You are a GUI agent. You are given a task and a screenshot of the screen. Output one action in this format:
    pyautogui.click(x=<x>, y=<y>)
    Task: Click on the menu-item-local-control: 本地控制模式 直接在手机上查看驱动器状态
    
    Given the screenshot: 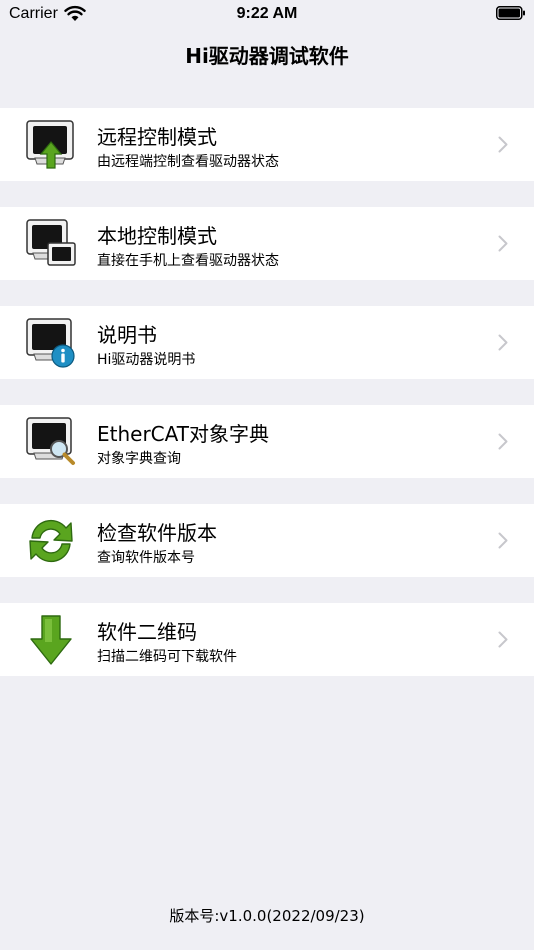 What is the action you would take?
    pyautogui.click(x=267, y=243)
    